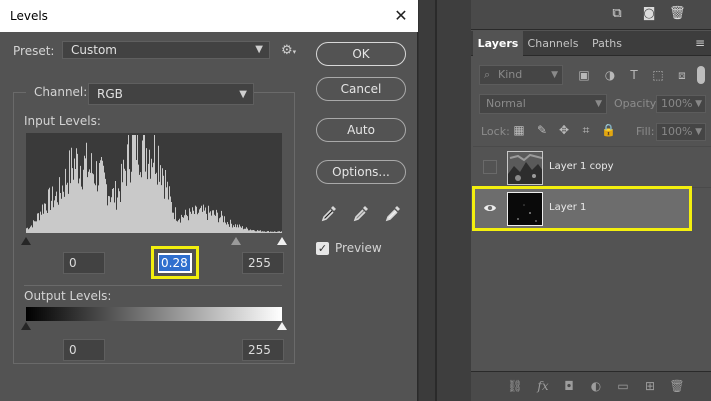 The image size is (711, 401). I want to click on filter-toggle-switch, so click(701, 75).